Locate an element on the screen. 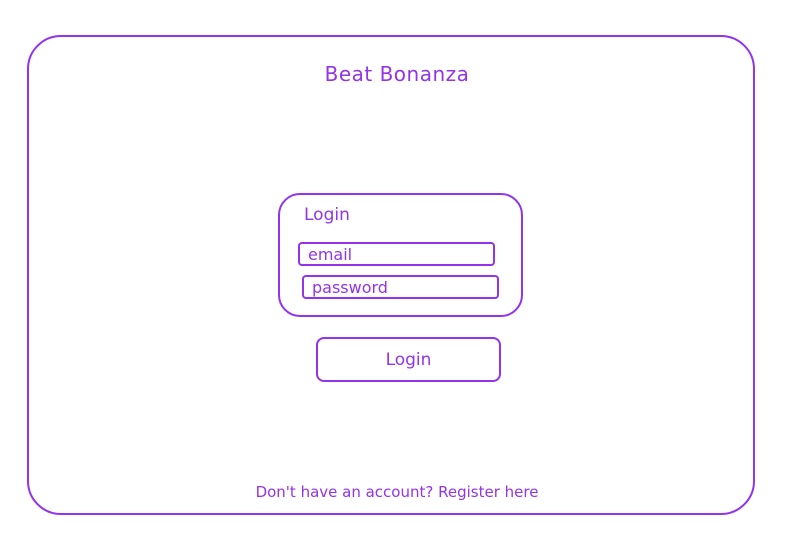 The width and height of the screenshot is (794, 543). login-card: Login is located at coordinates (400, 255).